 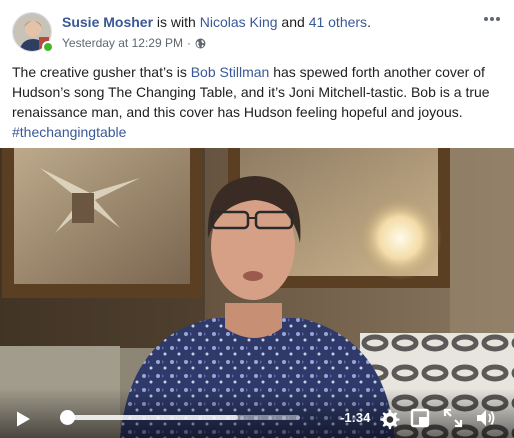 What do you see at coordinates (338, 22) in the screenshot?
I see `others-link: 41 others` at bounding box center [338, 22].